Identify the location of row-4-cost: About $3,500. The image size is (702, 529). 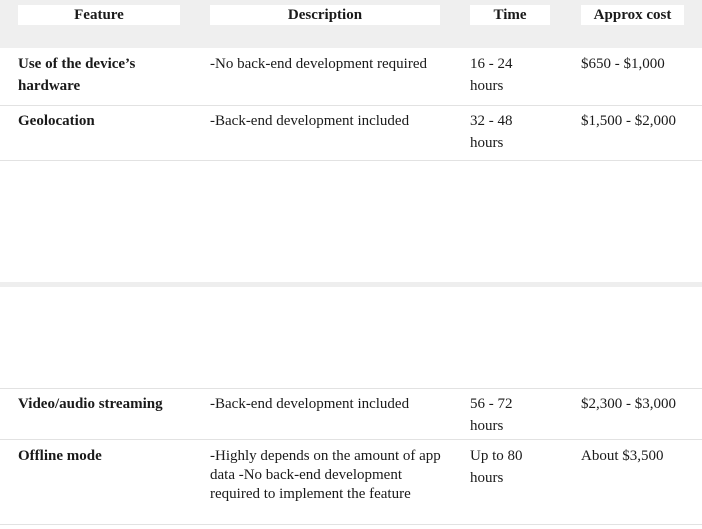
(622, 456).